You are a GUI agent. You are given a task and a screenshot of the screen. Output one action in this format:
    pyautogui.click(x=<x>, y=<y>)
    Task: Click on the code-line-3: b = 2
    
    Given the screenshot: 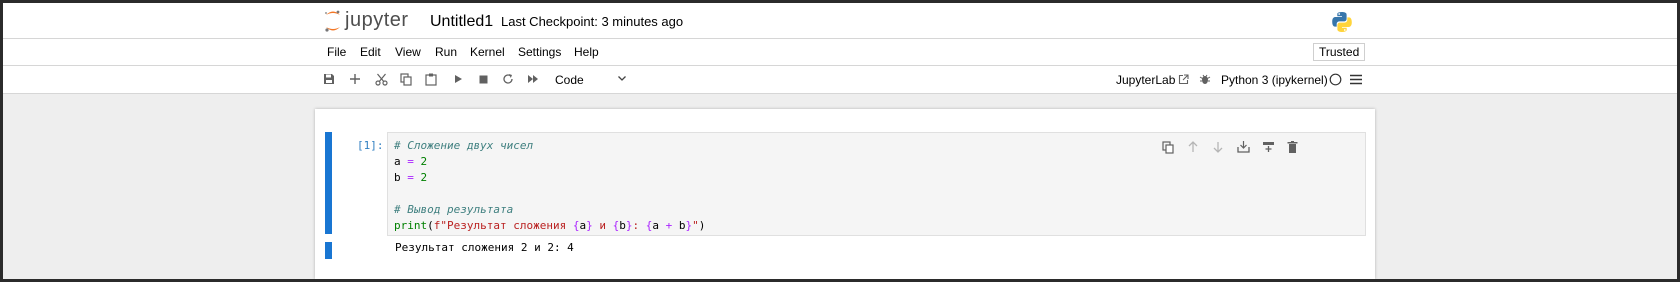 What is the action you would take?
    pyautogui.click(x=411, y=177)
    